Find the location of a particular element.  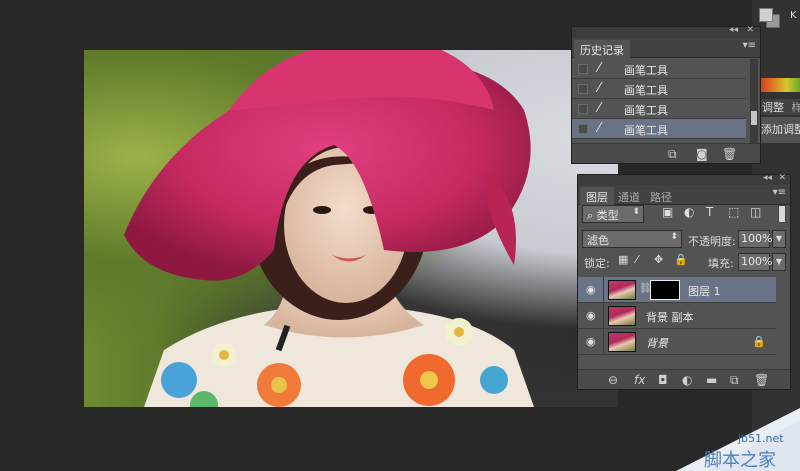

link-layers-icon: ⊖ is located at coordinates (613, 380).